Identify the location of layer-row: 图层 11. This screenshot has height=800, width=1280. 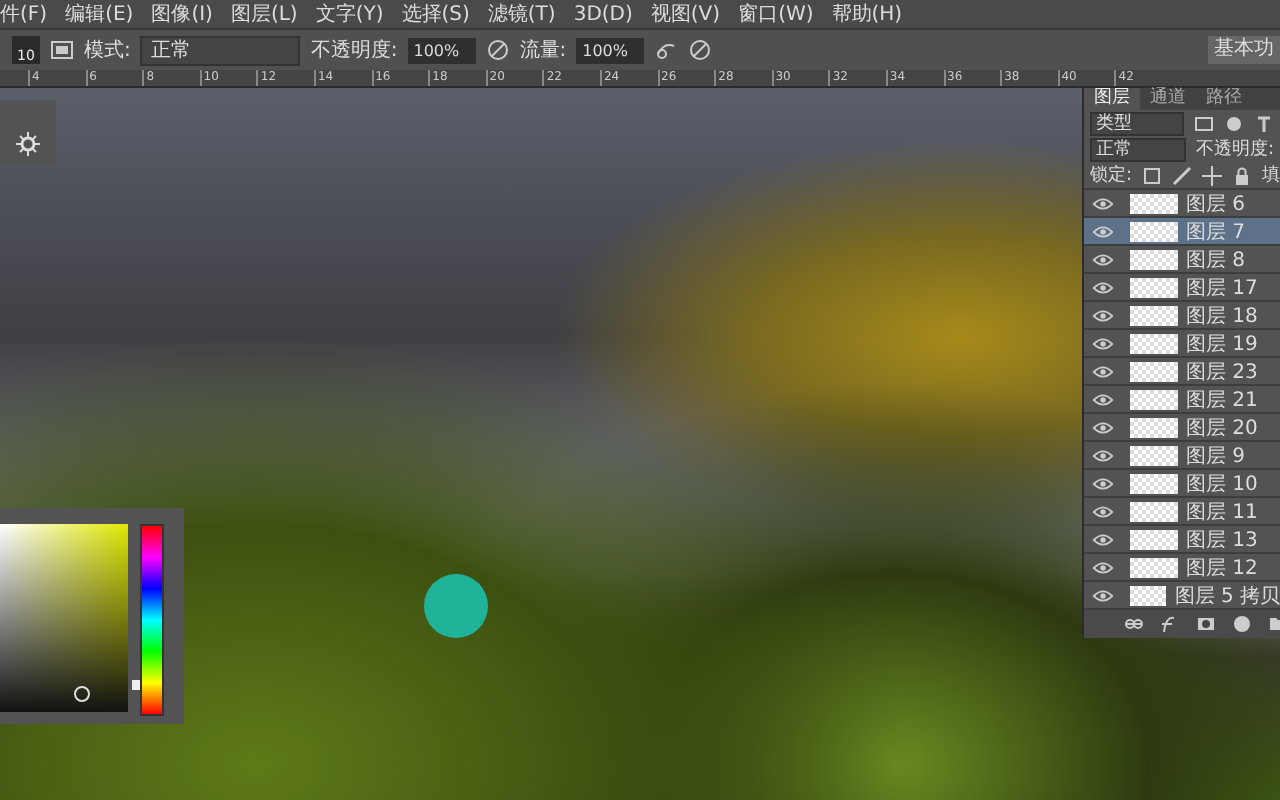
(1182, 510).